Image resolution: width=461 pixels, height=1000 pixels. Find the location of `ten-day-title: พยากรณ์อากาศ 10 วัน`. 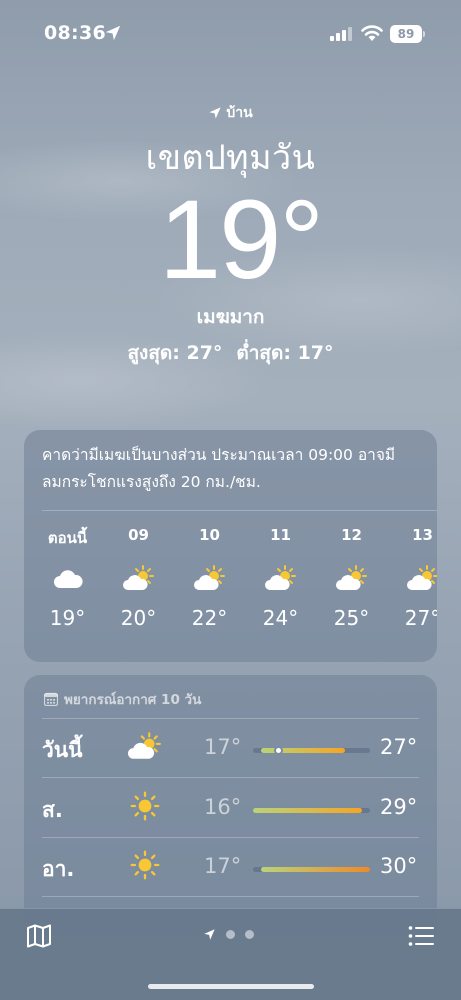

ten-day-title: พยากรณ์อากาศ 10 วัน is located at coordinates (133, 700).